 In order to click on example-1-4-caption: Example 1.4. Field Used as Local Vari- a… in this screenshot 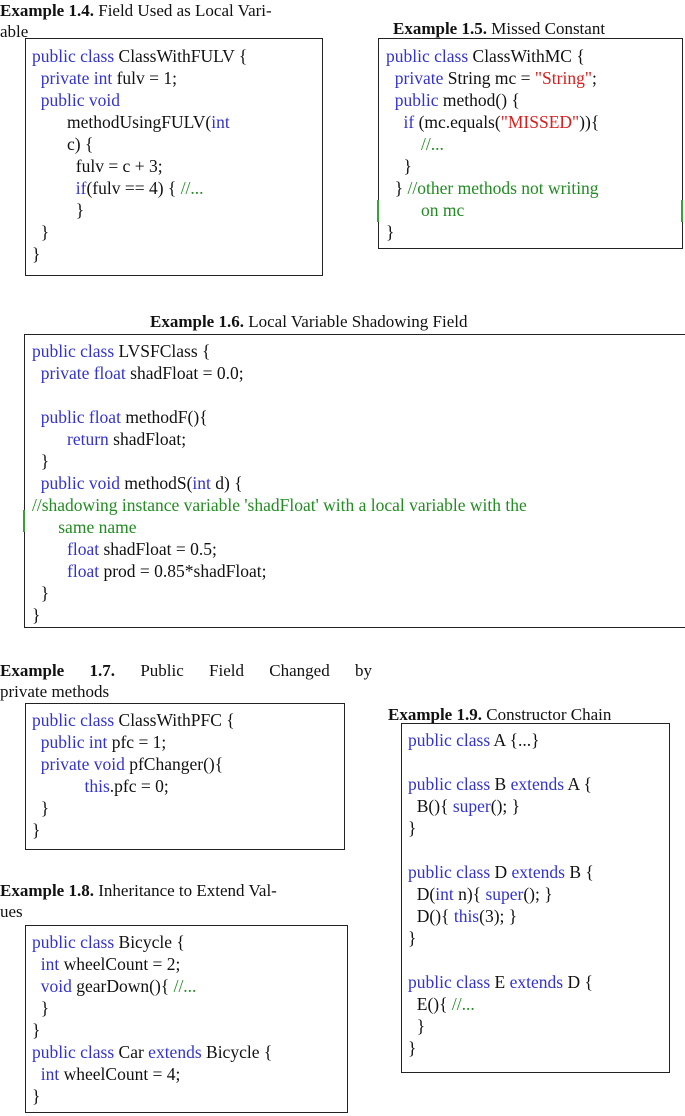, I will do `click(172, 21)`.